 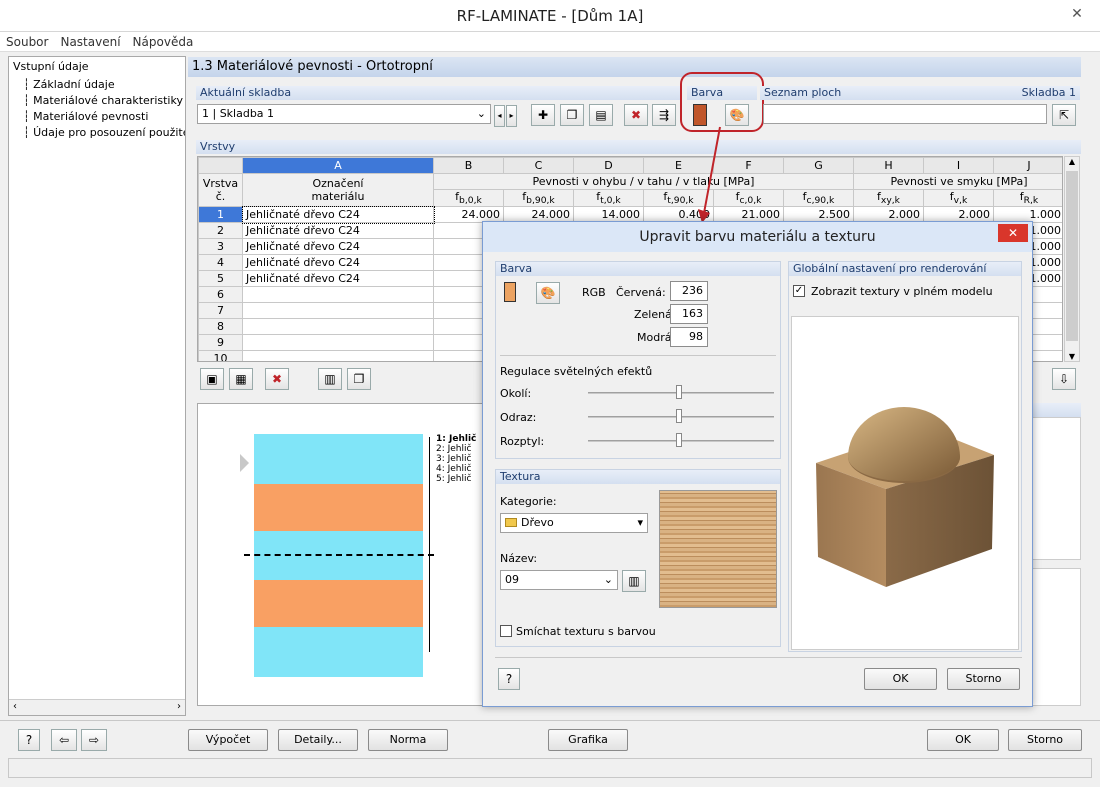 What do you see at coordinates (220, 343) in the screenshot?
I see `row-number: 9` at bounding box center [220, 343].